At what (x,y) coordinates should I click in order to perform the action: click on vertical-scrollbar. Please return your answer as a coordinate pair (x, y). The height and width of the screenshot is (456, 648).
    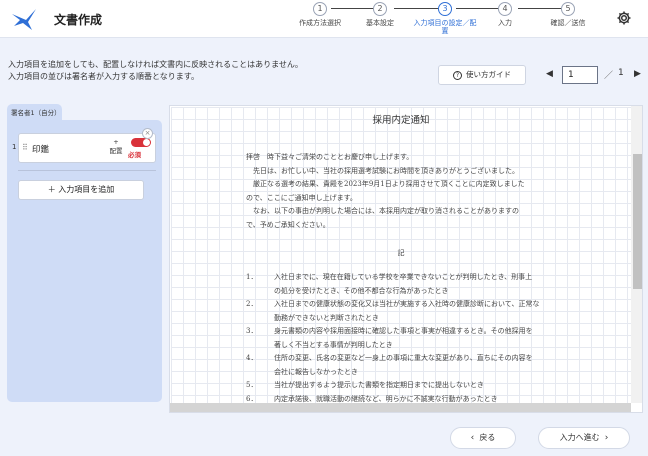
    Looking at the image, I should click on (636, 254).